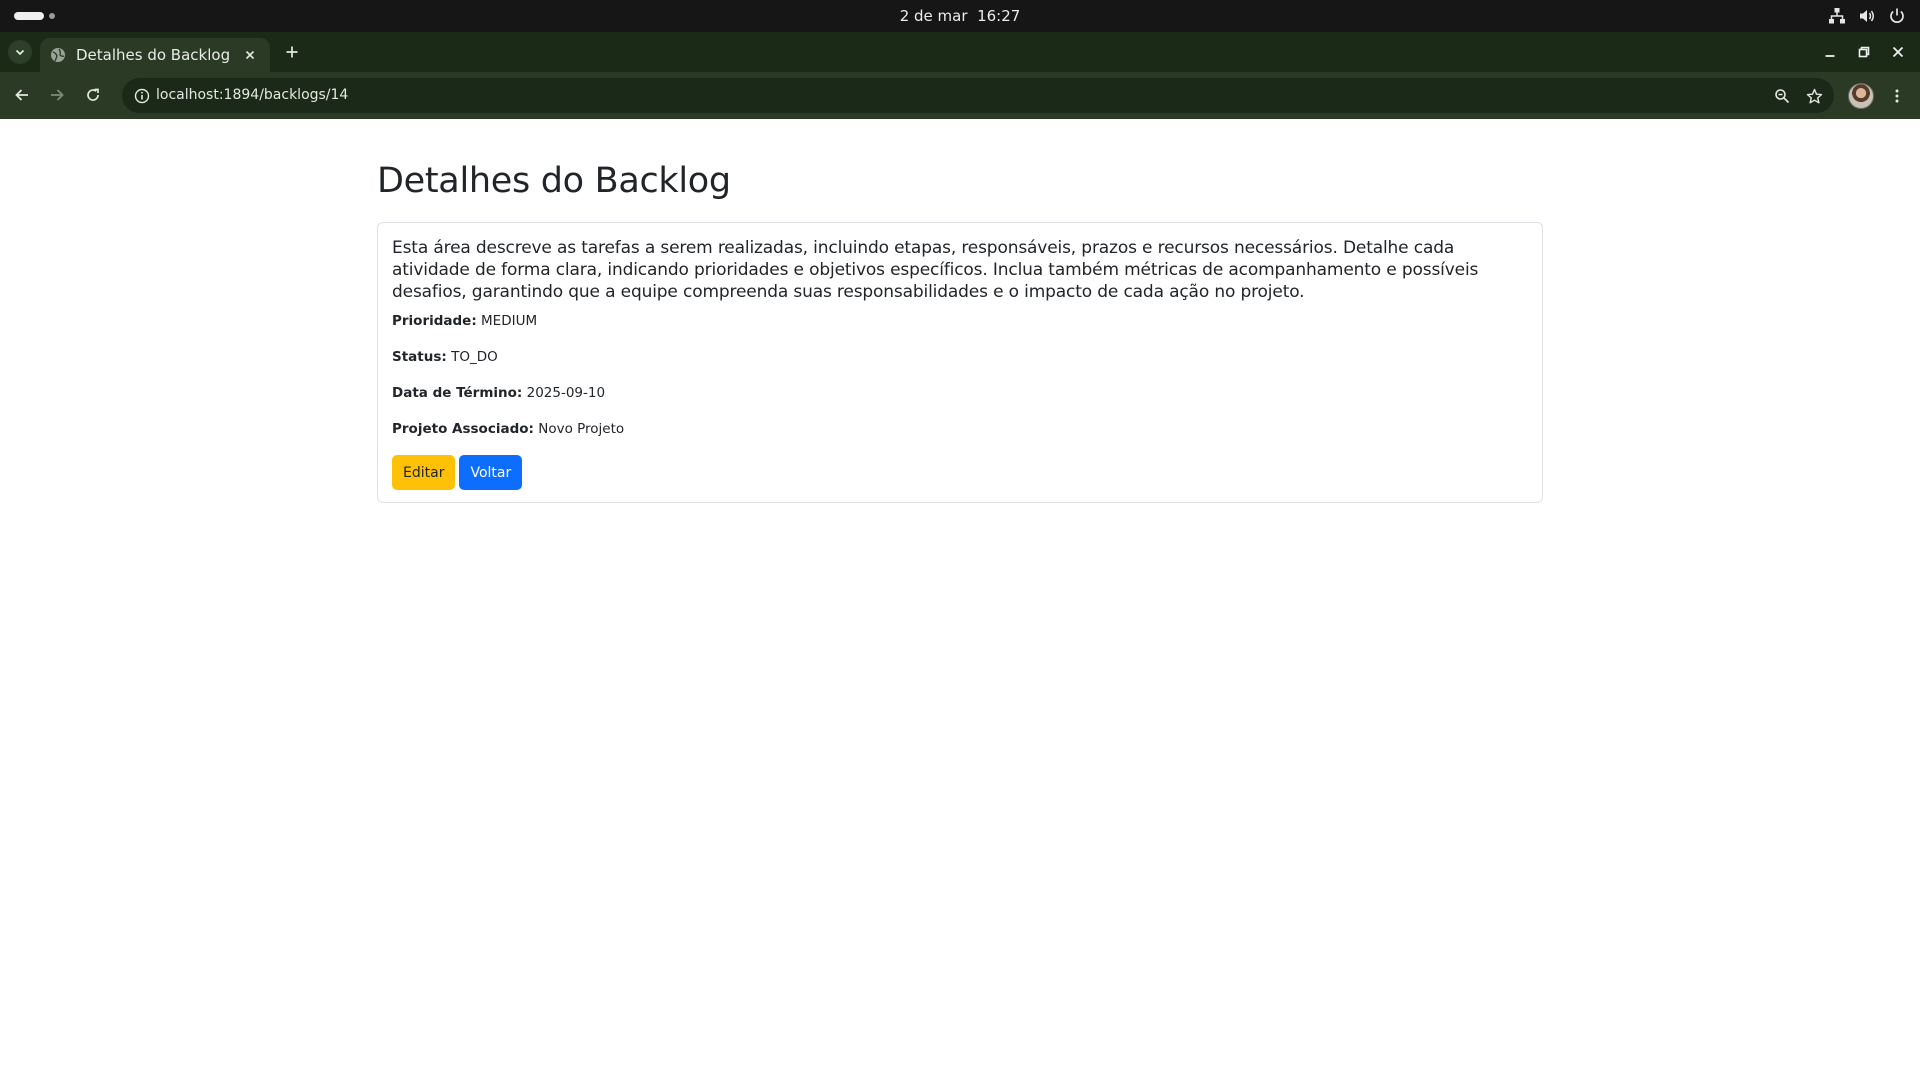 The height and width of the screenshot is (1080, 1920). Describe the element at coordinates (419, 357) in the screenshot. I see `status-label: Status:` at that location.